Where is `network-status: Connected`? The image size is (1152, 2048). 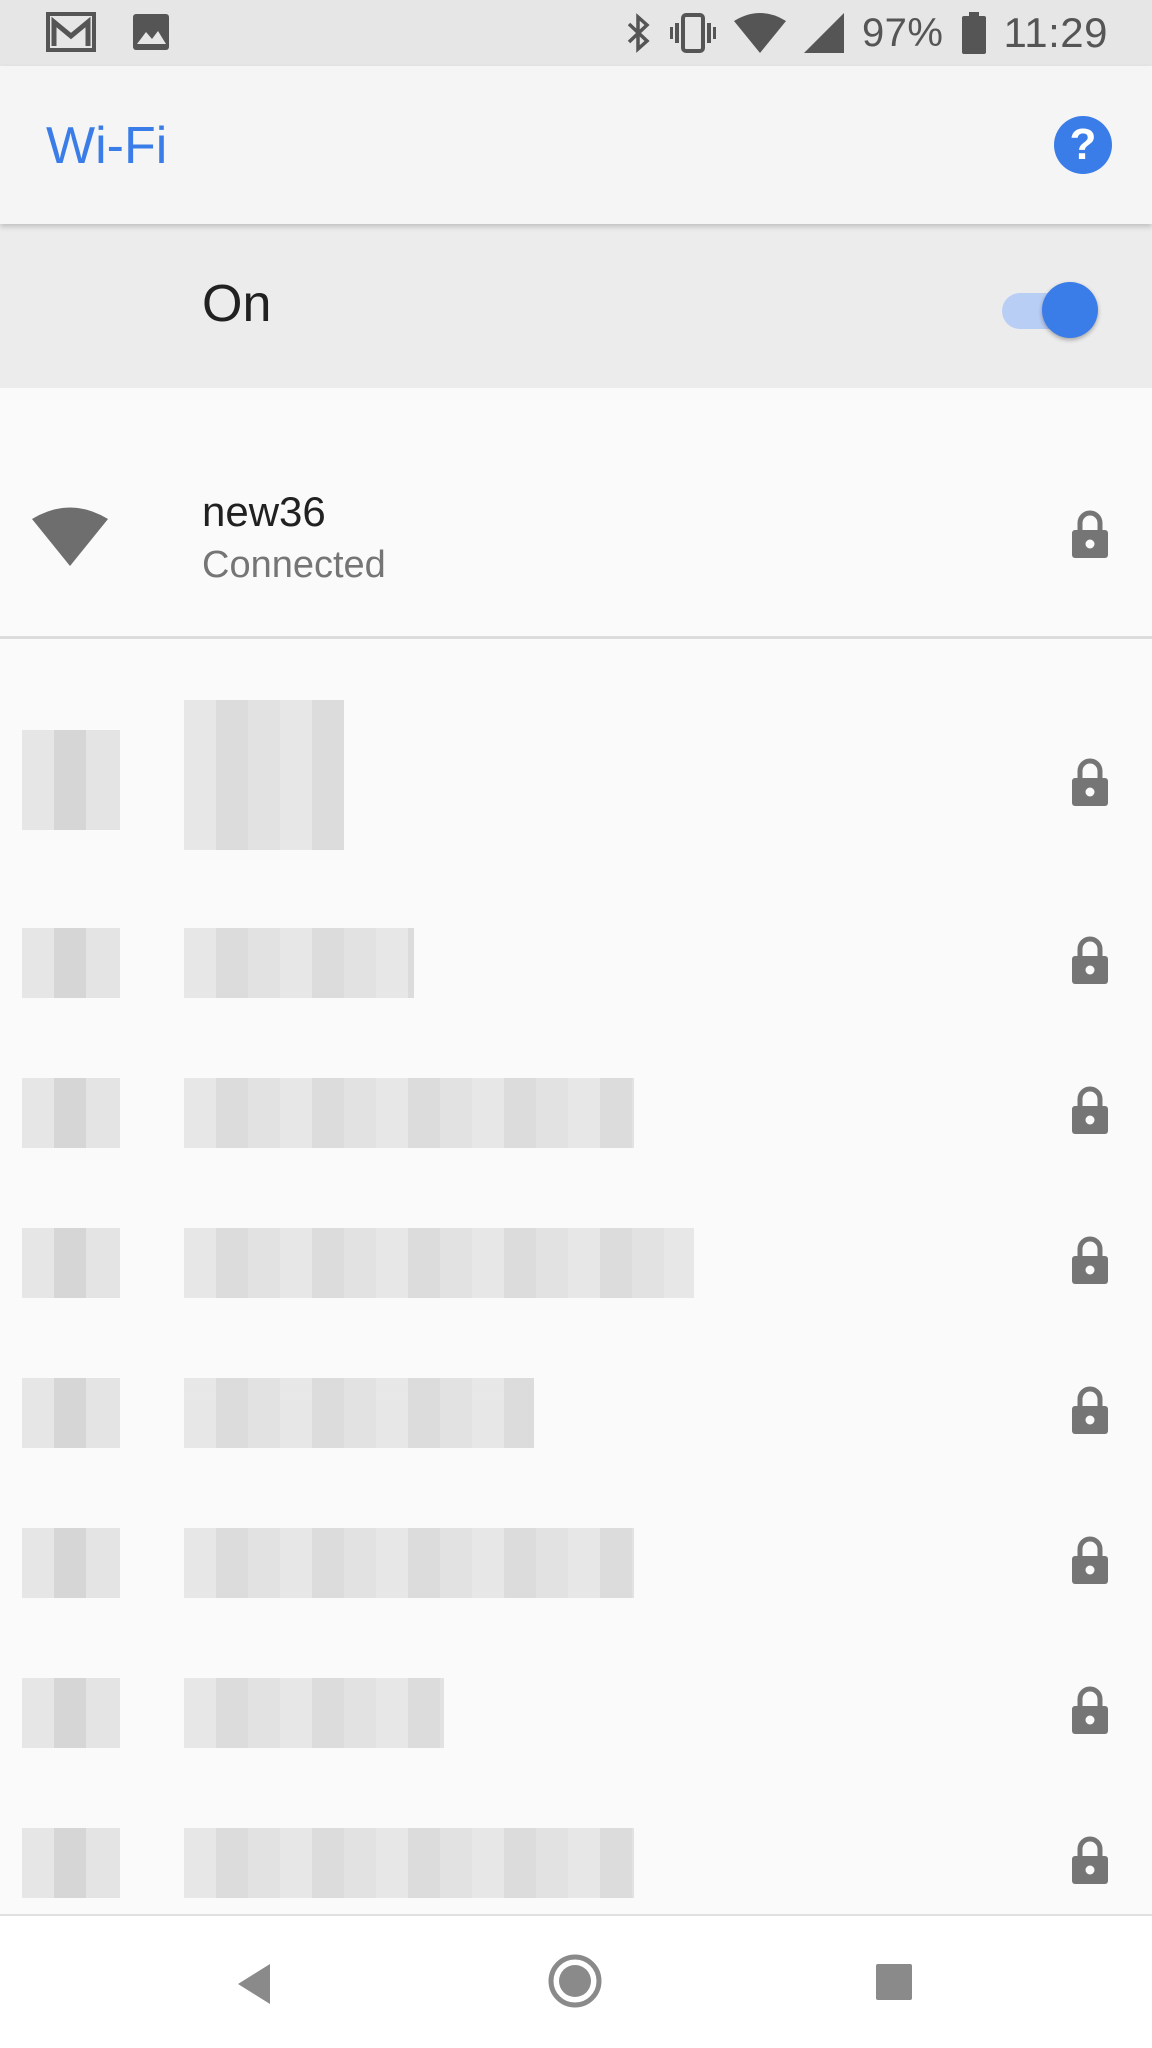 network-status: Connected is located at coordinates (294, 565).